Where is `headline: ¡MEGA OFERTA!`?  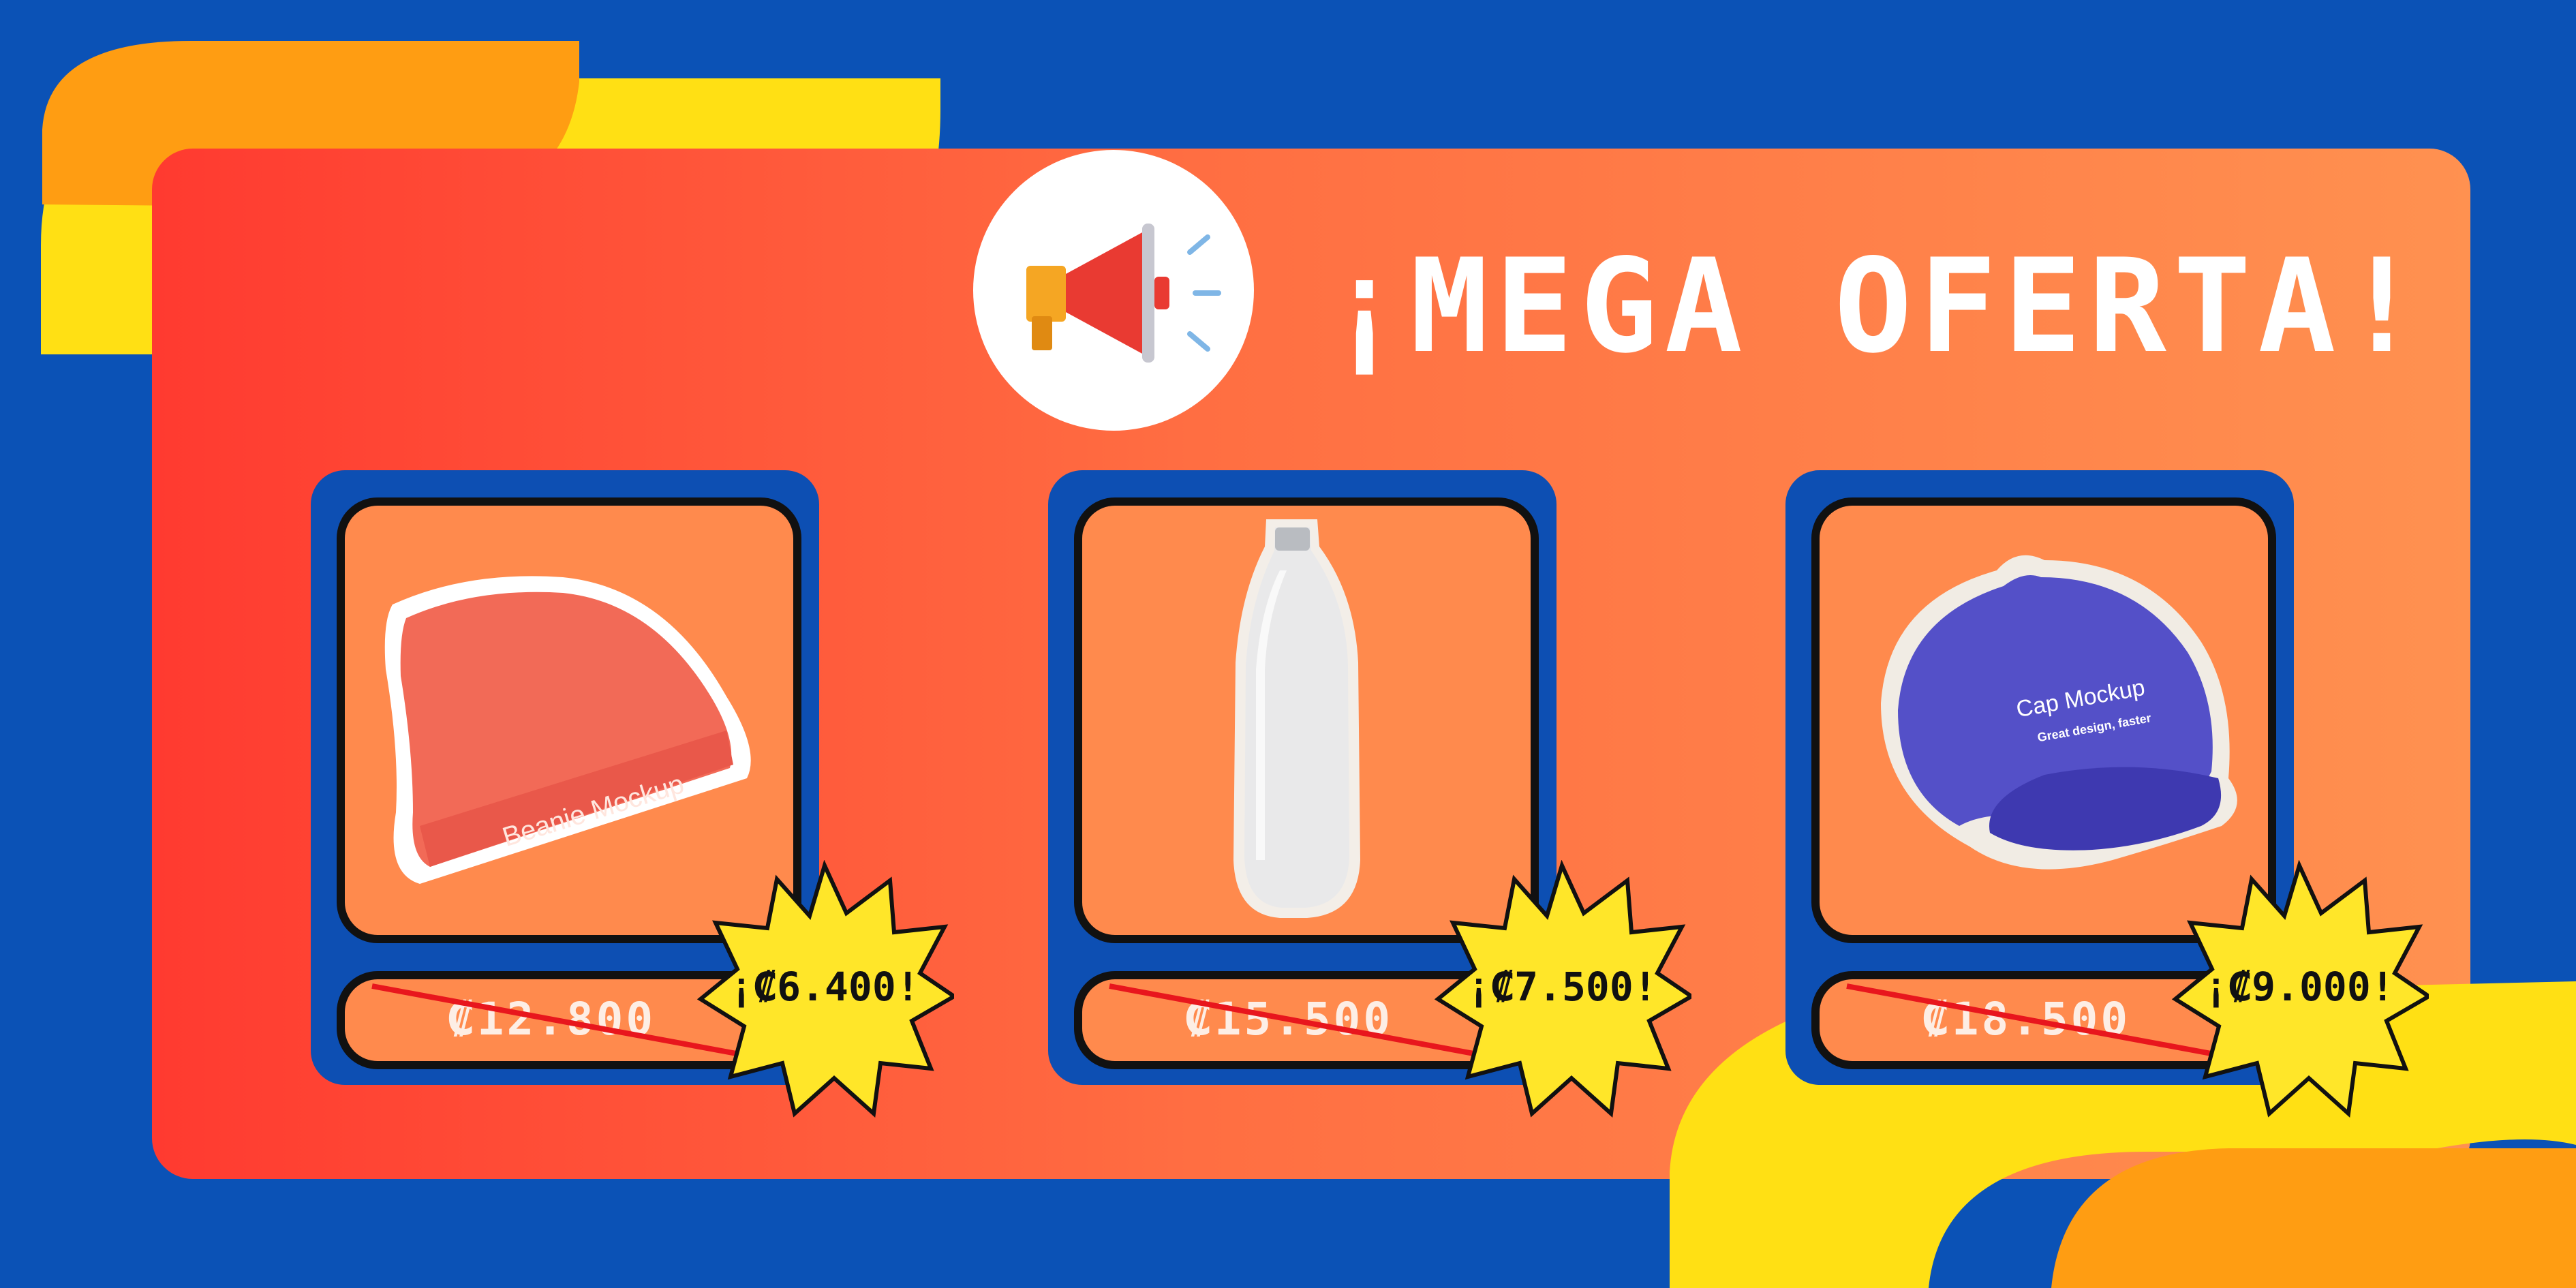
headline: ¡MEGA OFERTA! is located at coordinates (1877, 306).